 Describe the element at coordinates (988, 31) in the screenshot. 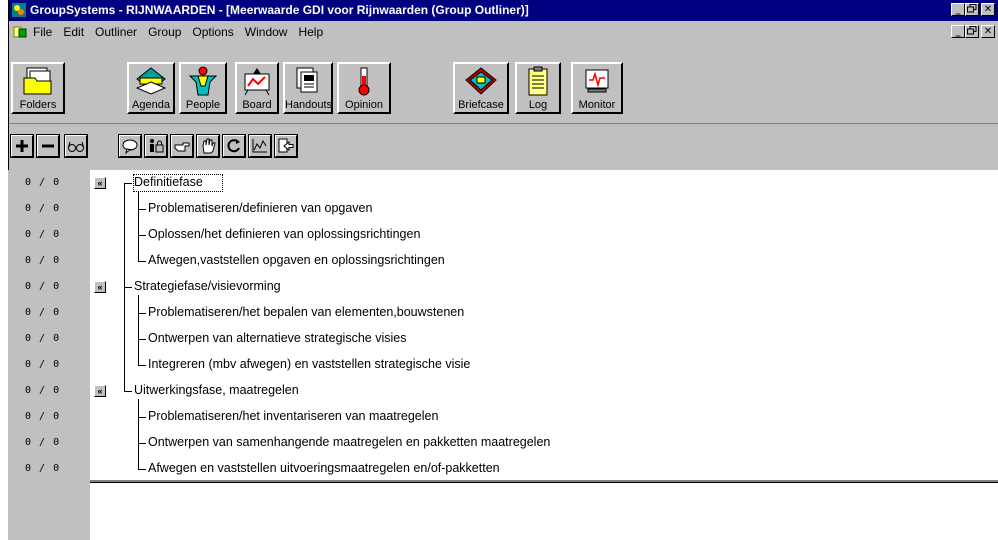

I see `child-close-button: ✕` at that location.